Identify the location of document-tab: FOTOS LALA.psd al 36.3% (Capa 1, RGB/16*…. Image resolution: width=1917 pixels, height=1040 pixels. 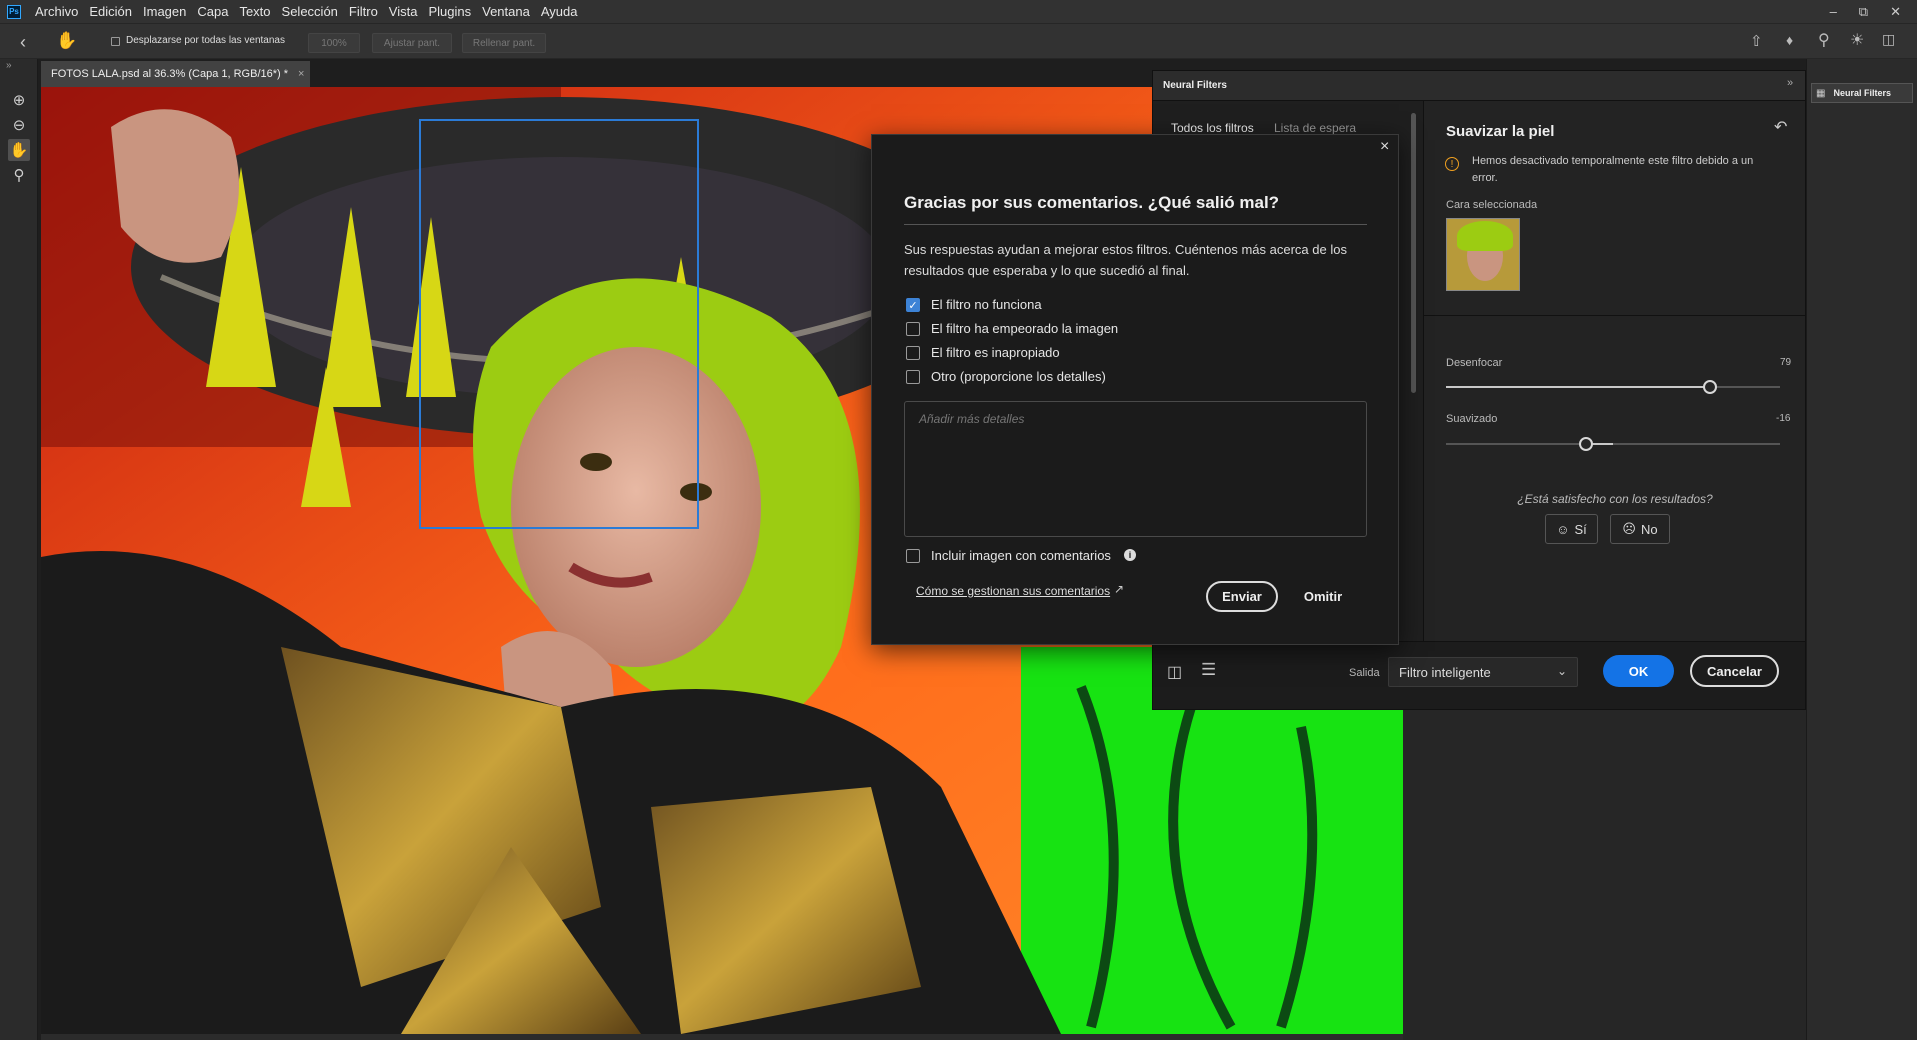
(175, 74).